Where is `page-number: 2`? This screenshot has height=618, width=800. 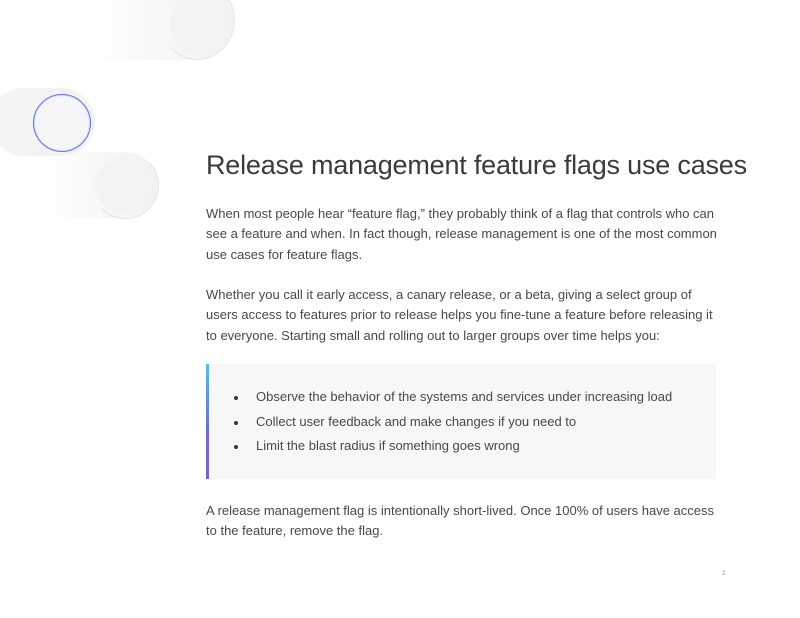 page-number: 2 is located at coordinates (724, 574).